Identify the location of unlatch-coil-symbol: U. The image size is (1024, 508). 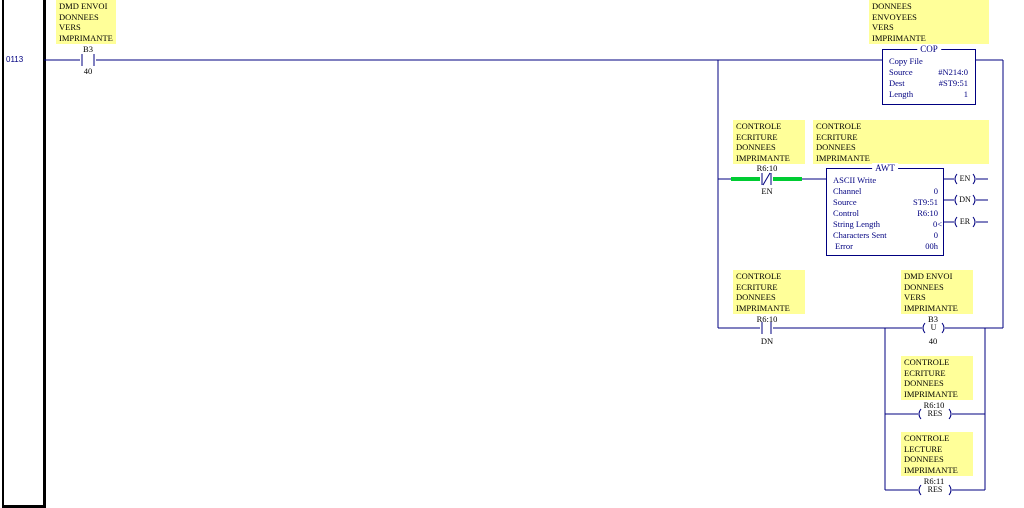
(933, 327).